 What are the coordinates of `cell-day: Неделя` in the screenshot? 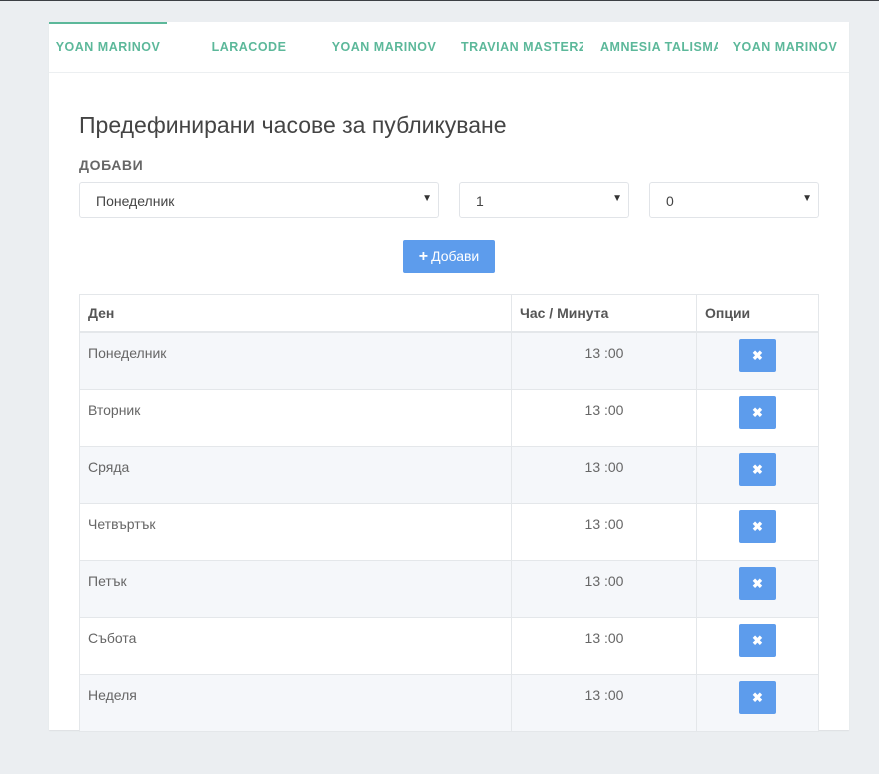 It's located at (295, 703).